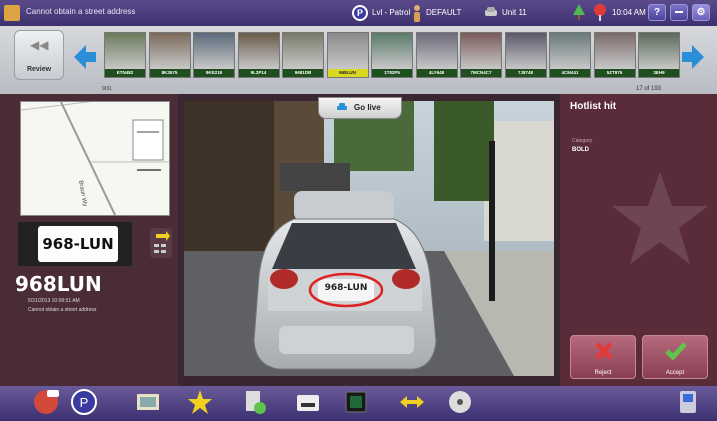 This screenshot has width=717, height=421. What do you see at coordinates (481, 73) in the screenshot?
I see `thumbnail-plate-label: 7MCN4C7` at bounding box center [481, 73].